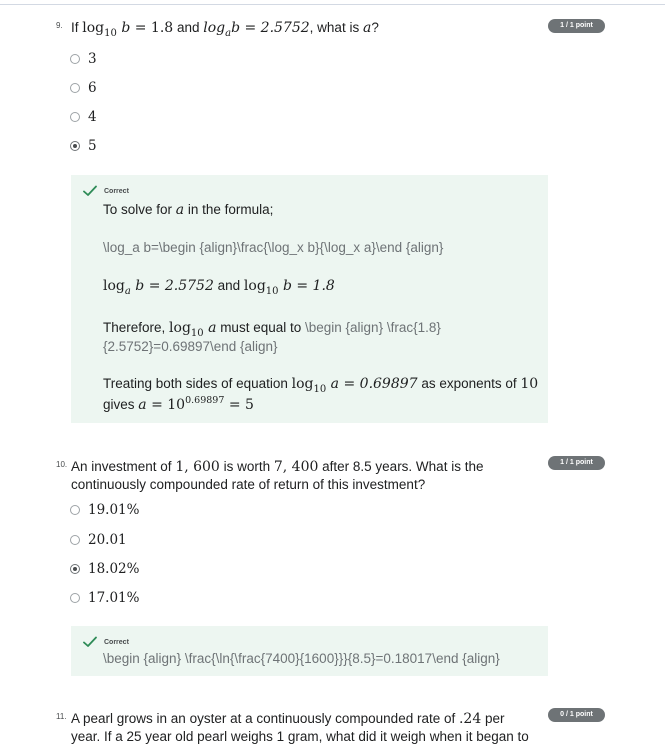 This screenshot has height=745, width=665. Describe the element at coordinates (332, 4) in the screenshot. I see `top-divider` at that location.